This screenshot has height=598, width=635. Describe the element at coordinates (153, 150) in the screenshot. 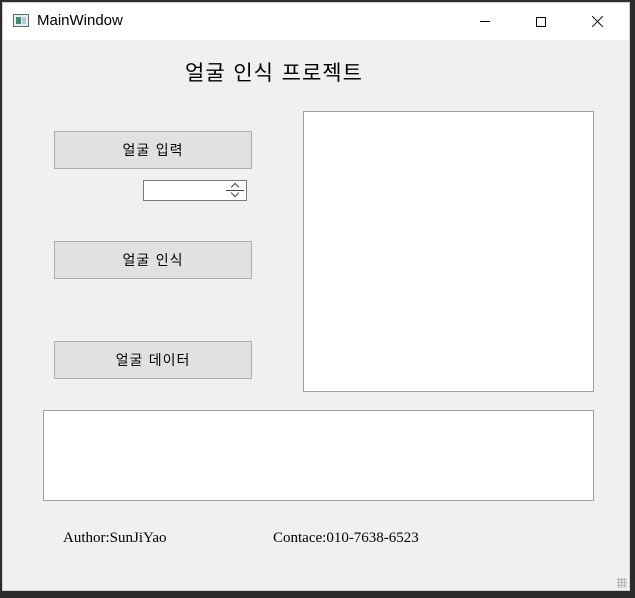

I see `face-input-button: 얼굴 입력` at that location.